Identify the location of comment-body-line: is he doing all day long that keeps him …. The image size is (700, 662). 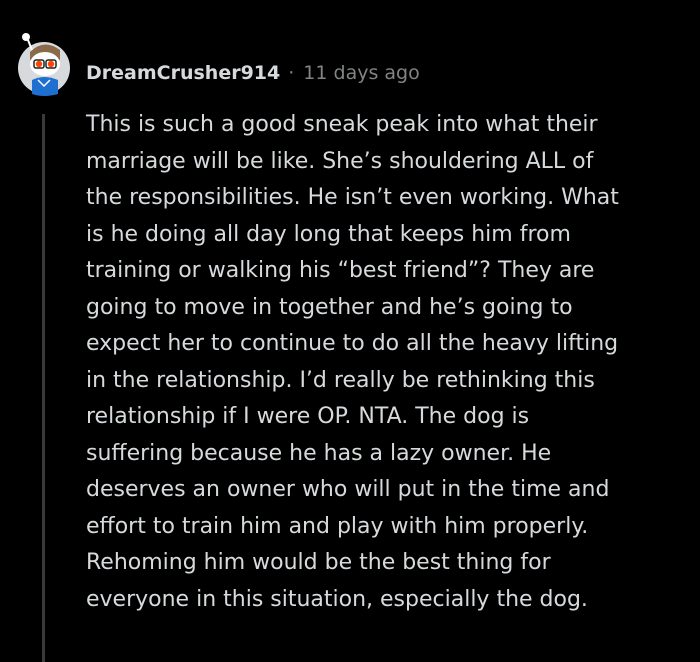
(328, 234).